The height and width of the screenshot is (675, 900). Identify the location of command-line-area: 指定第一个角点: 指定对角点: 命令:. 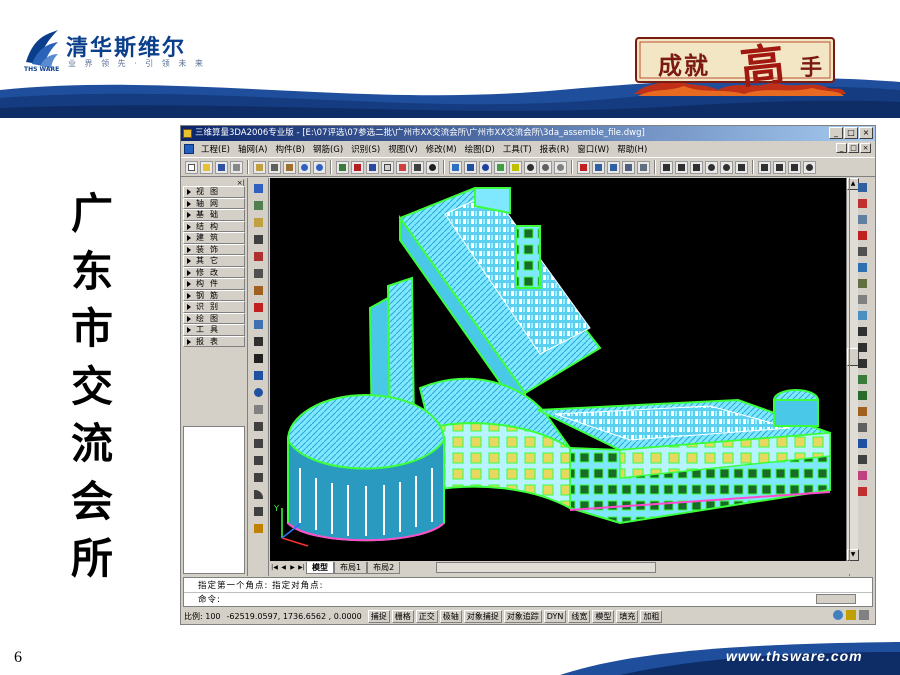
(528, 592).